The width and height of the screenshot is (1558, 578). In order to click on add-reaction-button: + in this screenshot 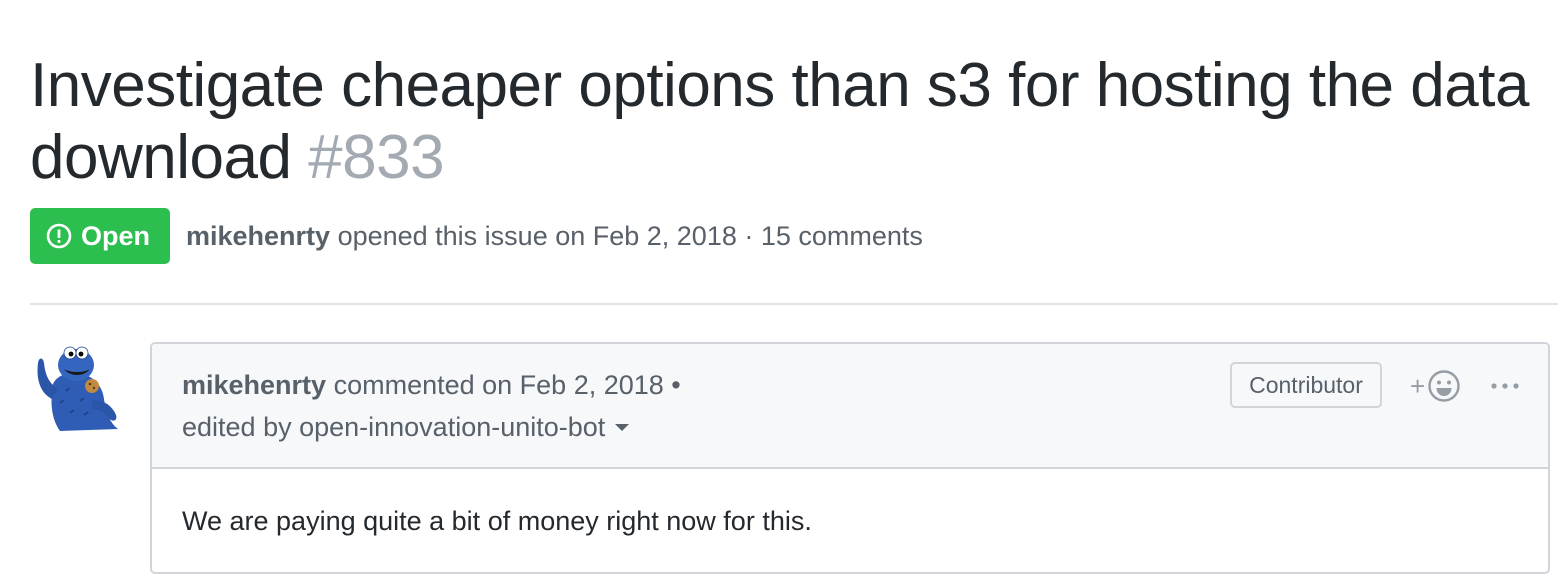, I will do `click(1439, 386)`.